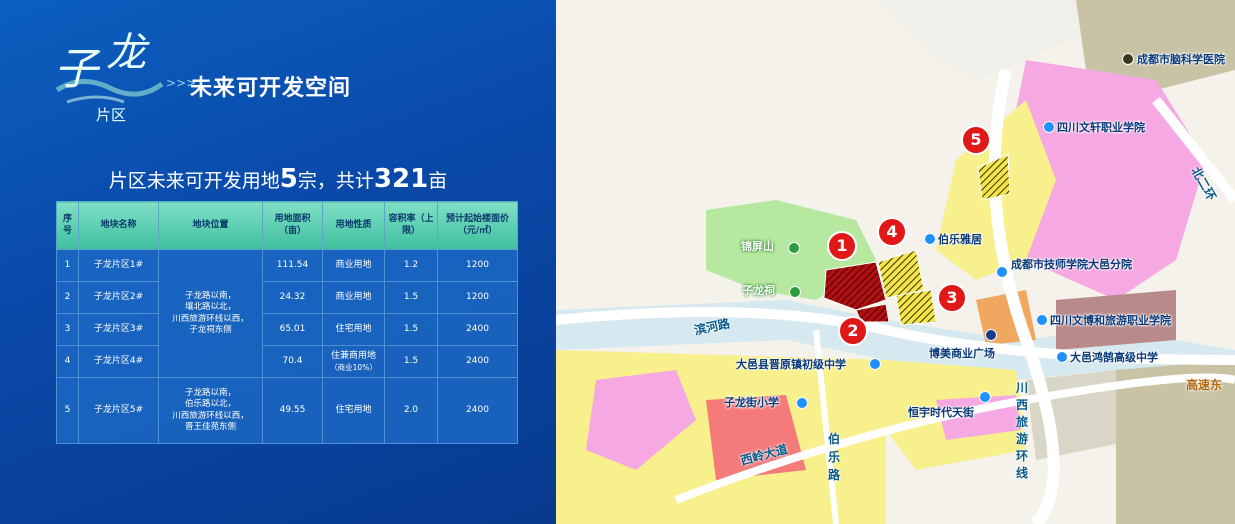 The image size is (1235, 524). Describe the element at coordinates (118, 225) in the screenshot. I see `col-header-name: 地块名称` at that location.